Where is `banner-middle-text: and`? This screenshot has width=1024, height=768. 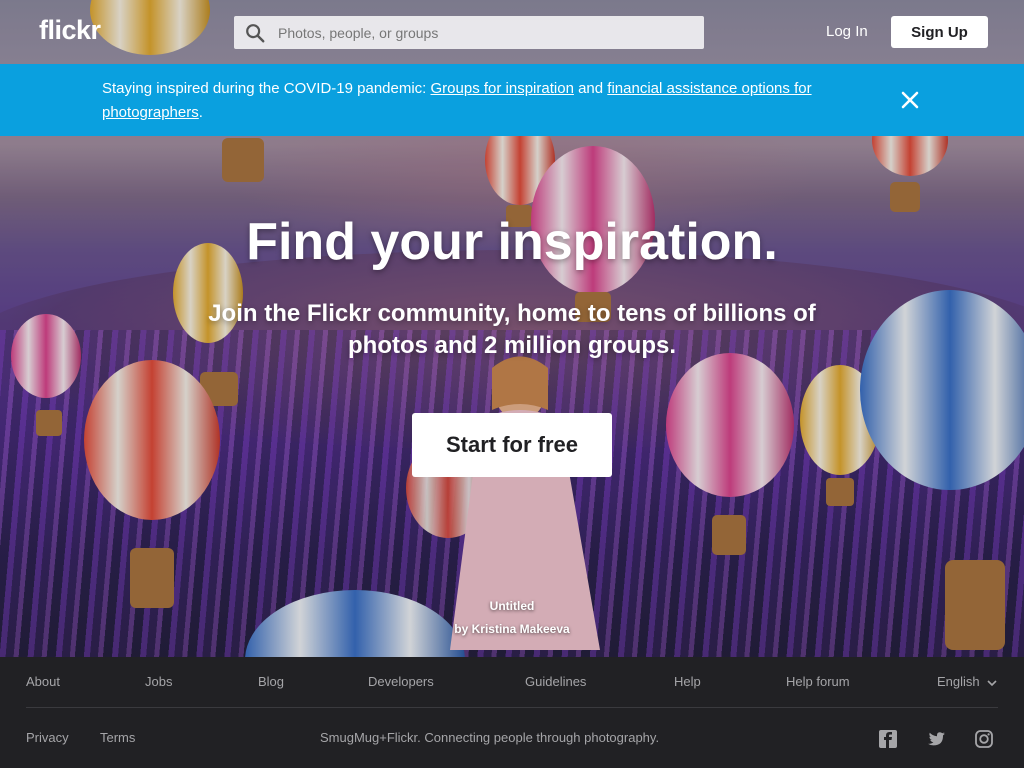
banner-middle-text: and is located at coordinates (590, 88).